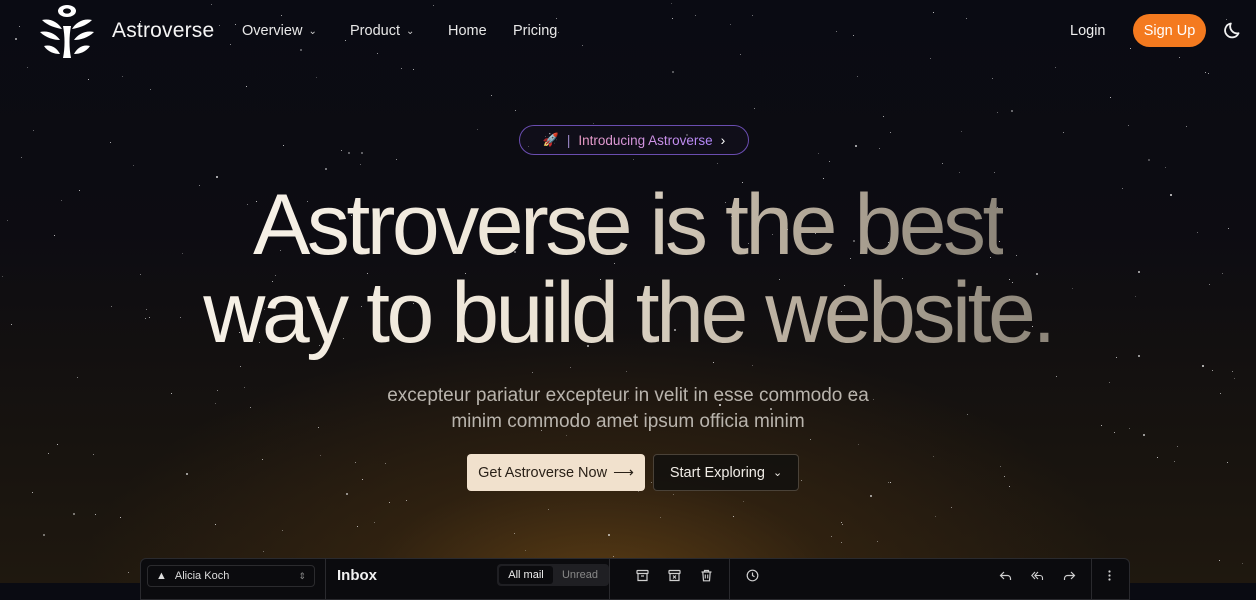 This screenshot has height=600, width=1256. What do you see at coordinates (752, 575) in the screenshot?
I see `clock-icon` at bounding box center [752, 575].